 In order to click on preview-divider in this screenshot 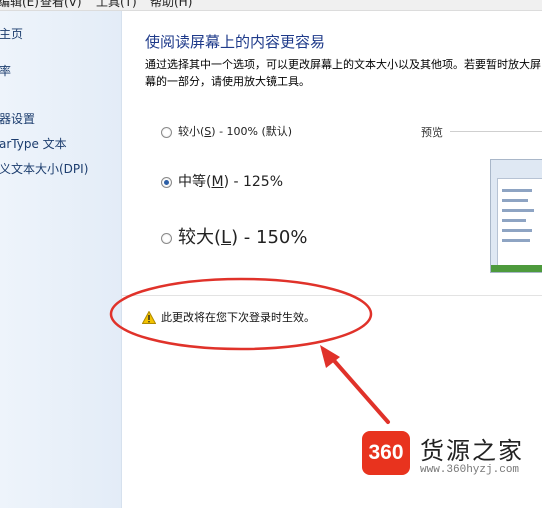, I will do `click(496, 131)`.